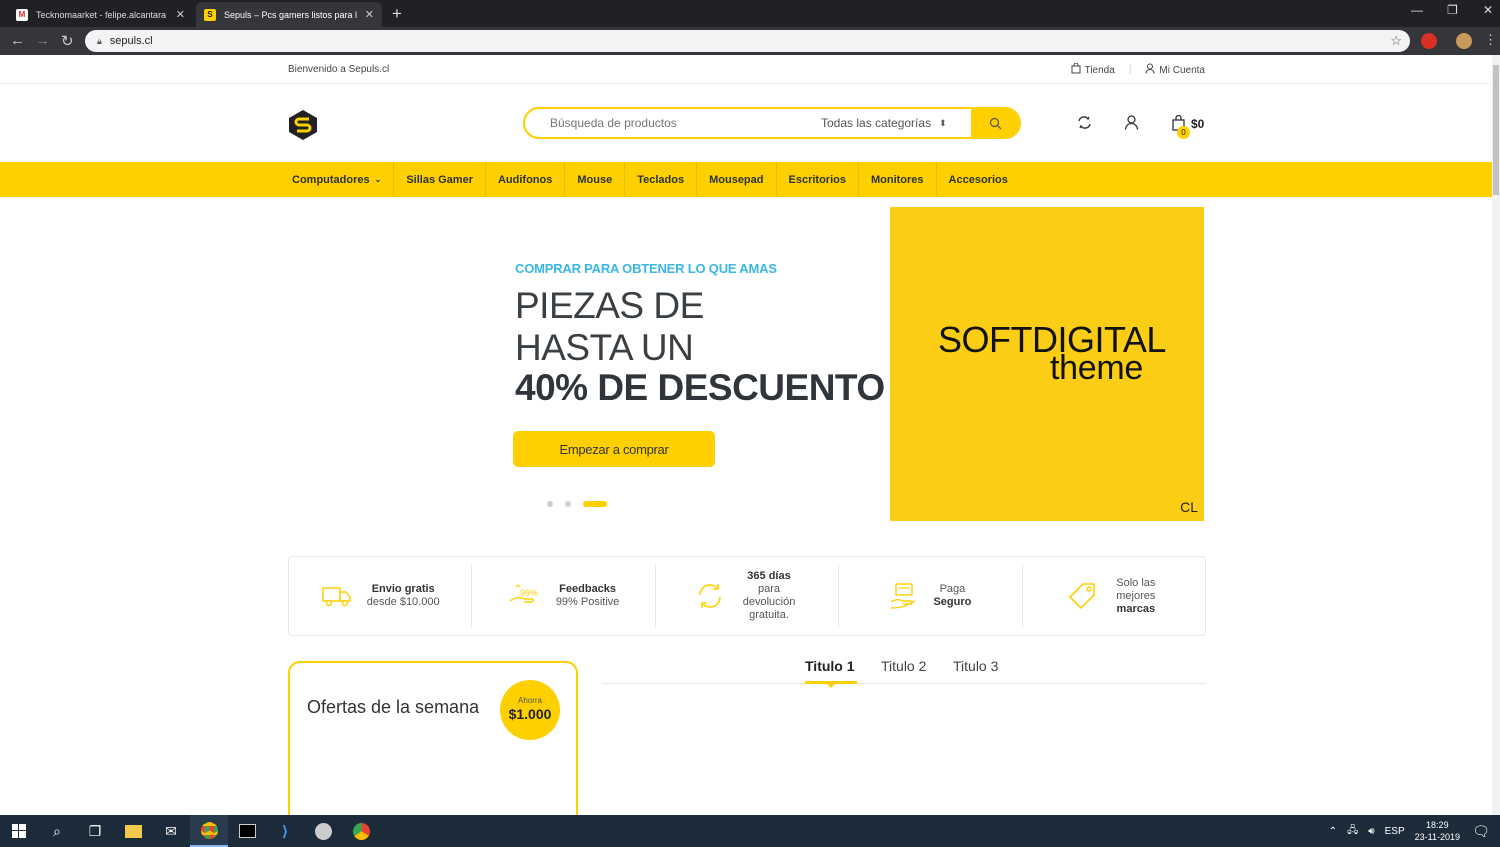  What do you see at coordinates (67, 41) in the screenshot?
I see `reload-icon: ↻` at bounding box center [67, 41].